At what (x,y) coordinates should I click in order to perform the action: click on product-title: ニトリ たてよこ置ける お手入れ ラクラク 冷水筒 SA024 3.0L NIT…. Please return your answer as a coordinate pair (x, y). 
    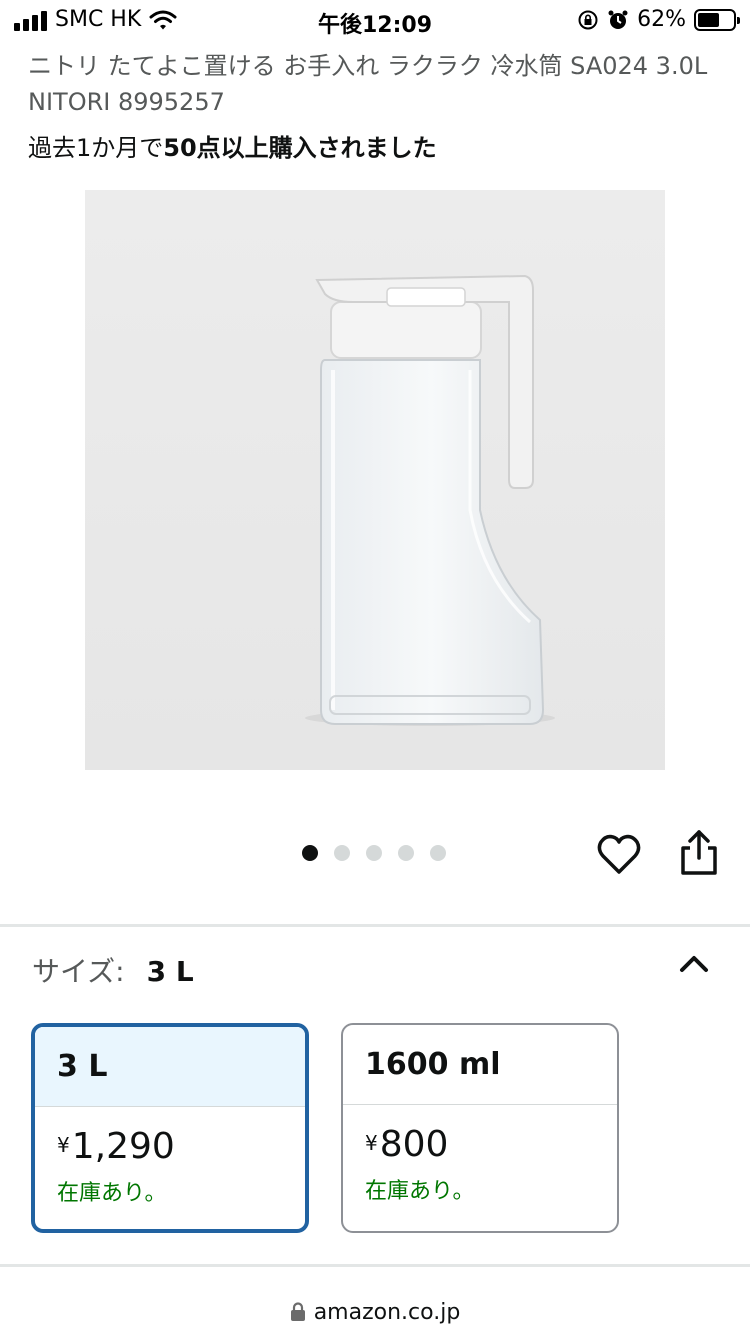
    Looking at the image, I should click on (378, 84).